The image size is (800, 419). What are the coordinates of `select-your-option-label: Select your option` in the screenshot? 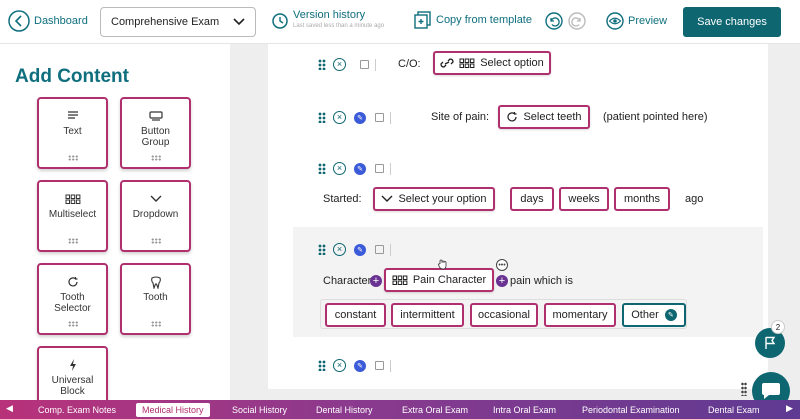 It's located at (442, 199).